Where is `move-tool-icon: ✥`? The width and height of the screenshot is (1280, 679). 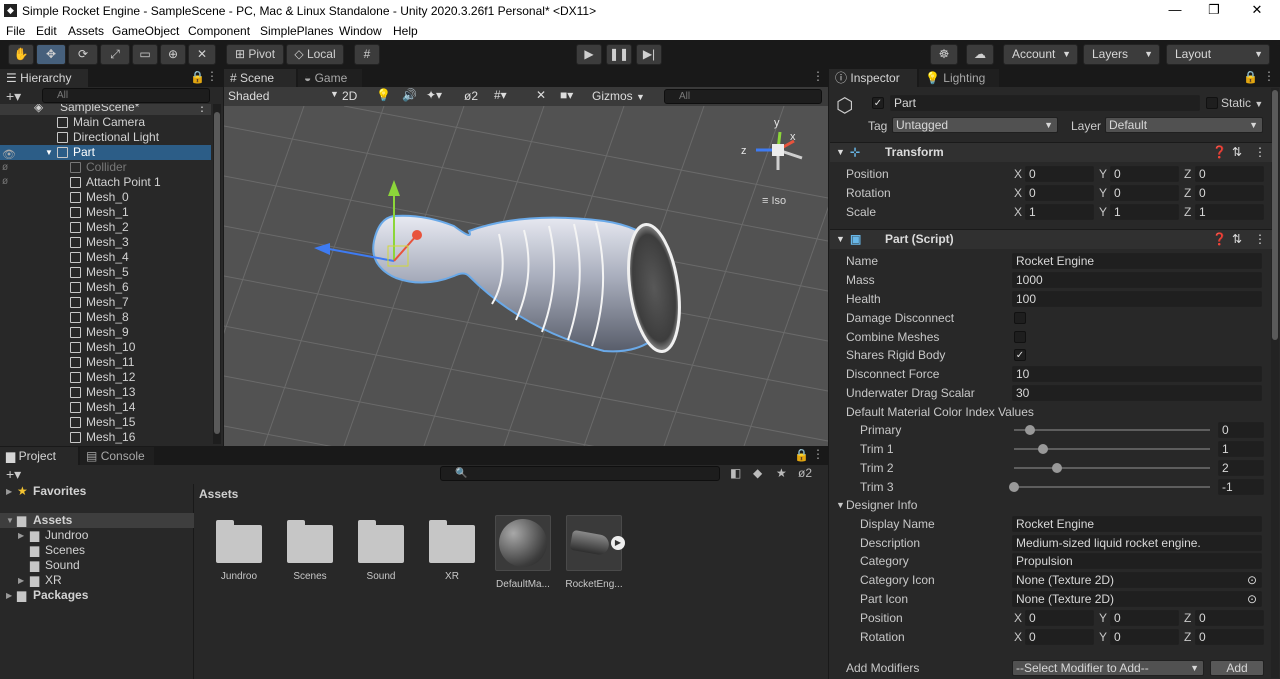 move-tool-icon: ✥ is located at coordinates (51, 54).